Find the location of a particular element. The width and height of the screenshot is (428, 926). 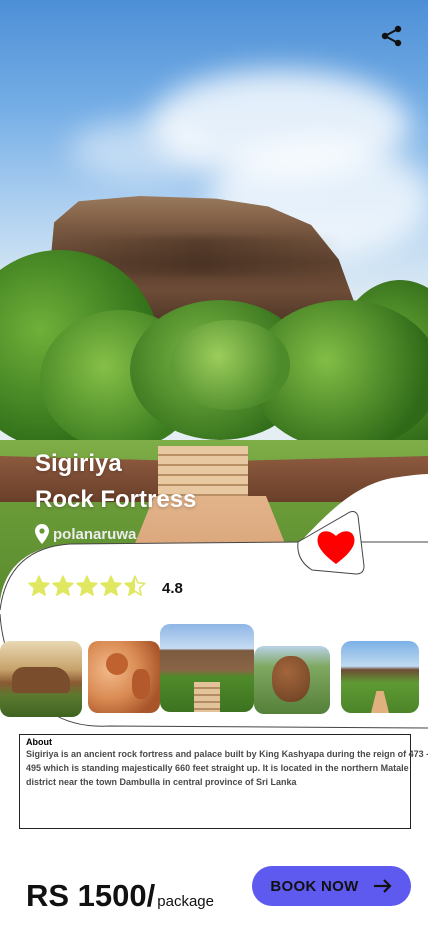

cloud is located at coordinates (140, 150).